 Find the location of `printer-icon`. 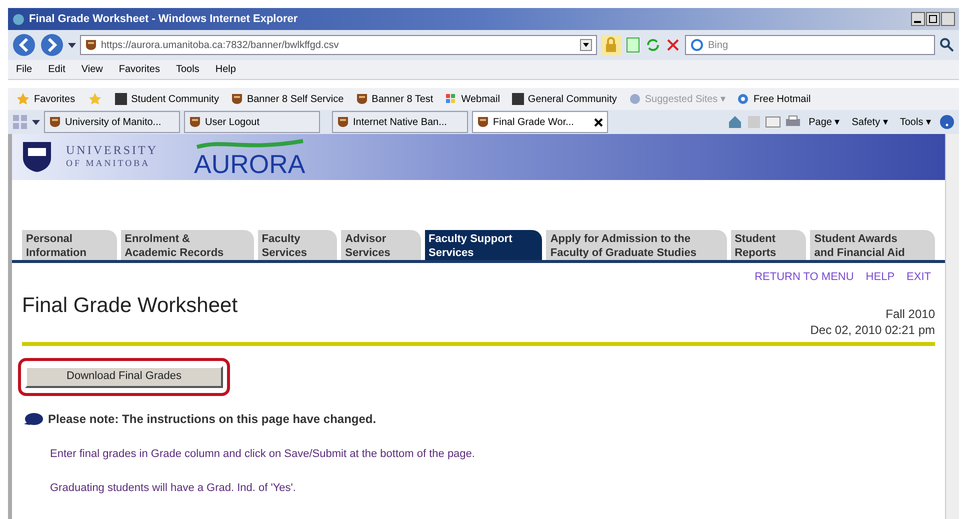

printer-icon is located at coordinates (792, 122).